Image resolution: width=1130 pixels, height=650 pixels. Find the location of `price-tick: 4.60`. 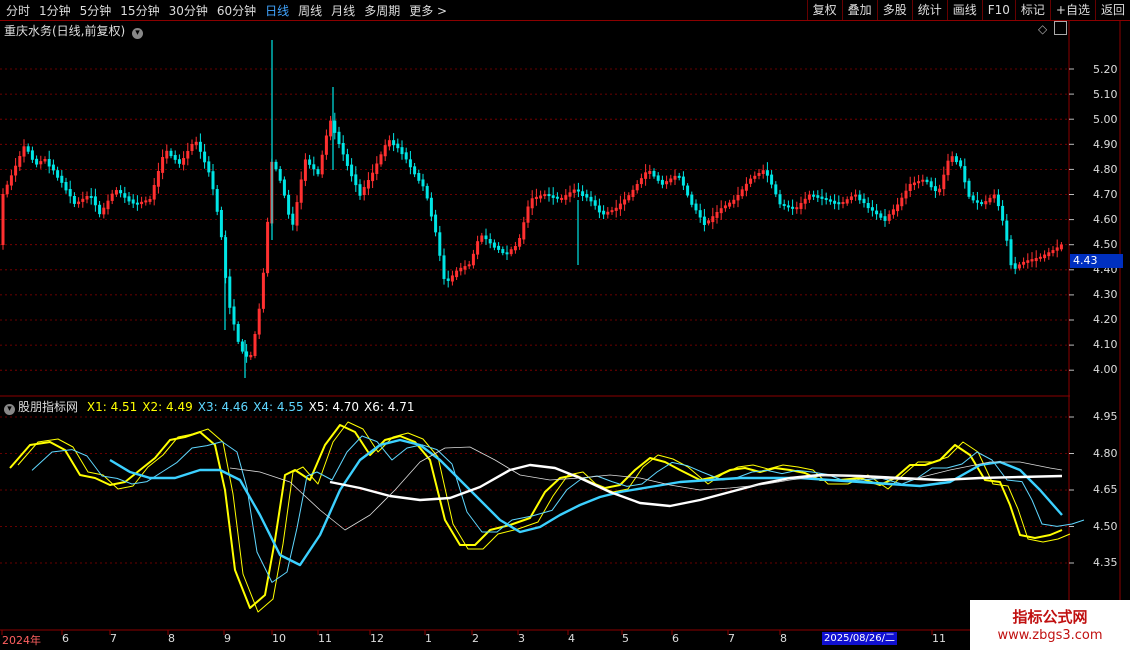

price-tick: 4.60 is located at coordinates (1105, 219).